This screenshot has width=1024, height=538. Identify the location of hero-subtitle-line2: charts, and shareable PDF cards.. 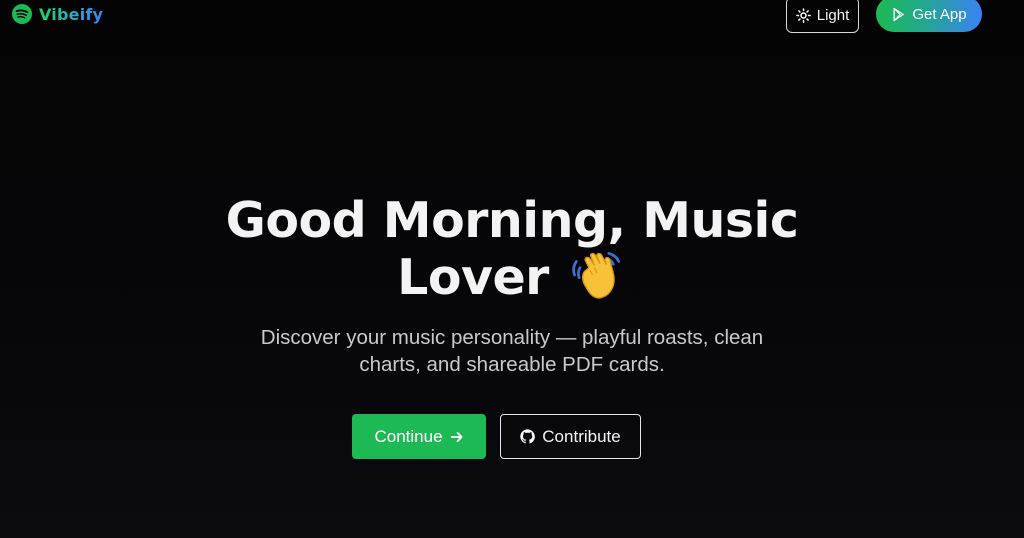
(512, 364).